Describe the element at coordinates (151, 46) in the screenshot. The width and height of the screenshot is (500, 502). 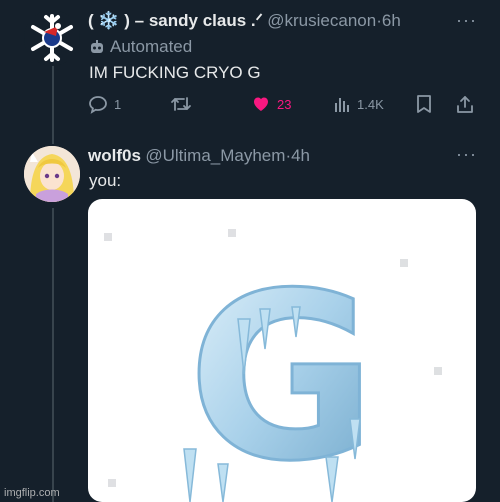
I see `automated-text: Automated` at that location.